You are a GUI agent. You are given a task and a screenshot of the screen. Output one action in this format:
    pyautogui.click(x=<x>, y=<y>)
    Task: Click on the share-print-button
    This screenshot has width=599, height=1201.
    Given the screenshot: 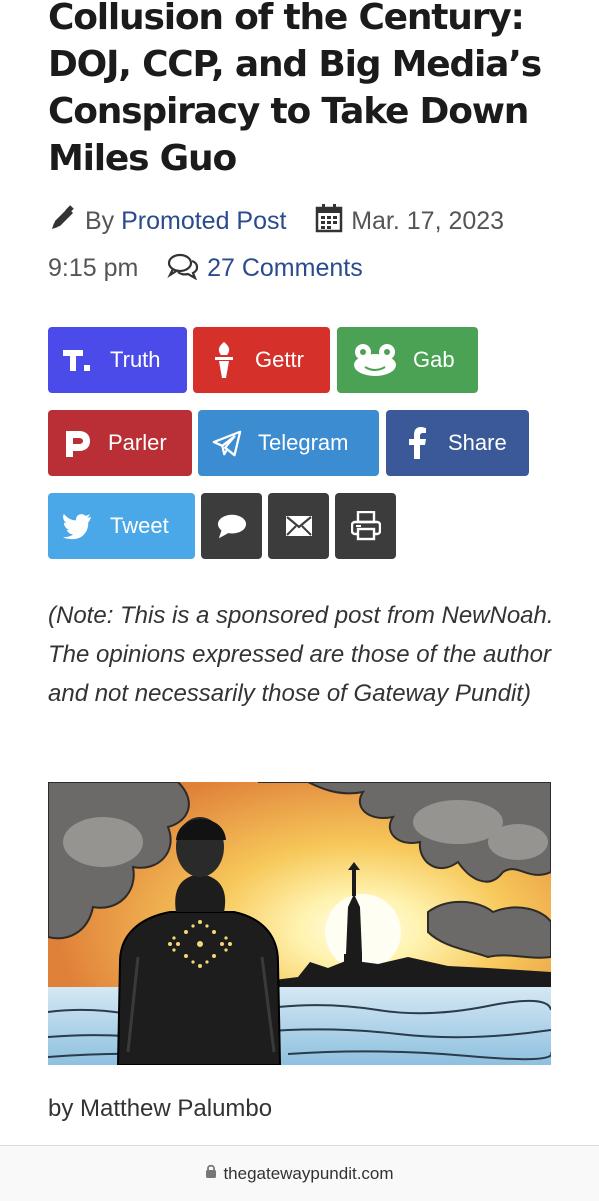 What is the action you would take?
    pyautogui.click(x=365, y=526)
    